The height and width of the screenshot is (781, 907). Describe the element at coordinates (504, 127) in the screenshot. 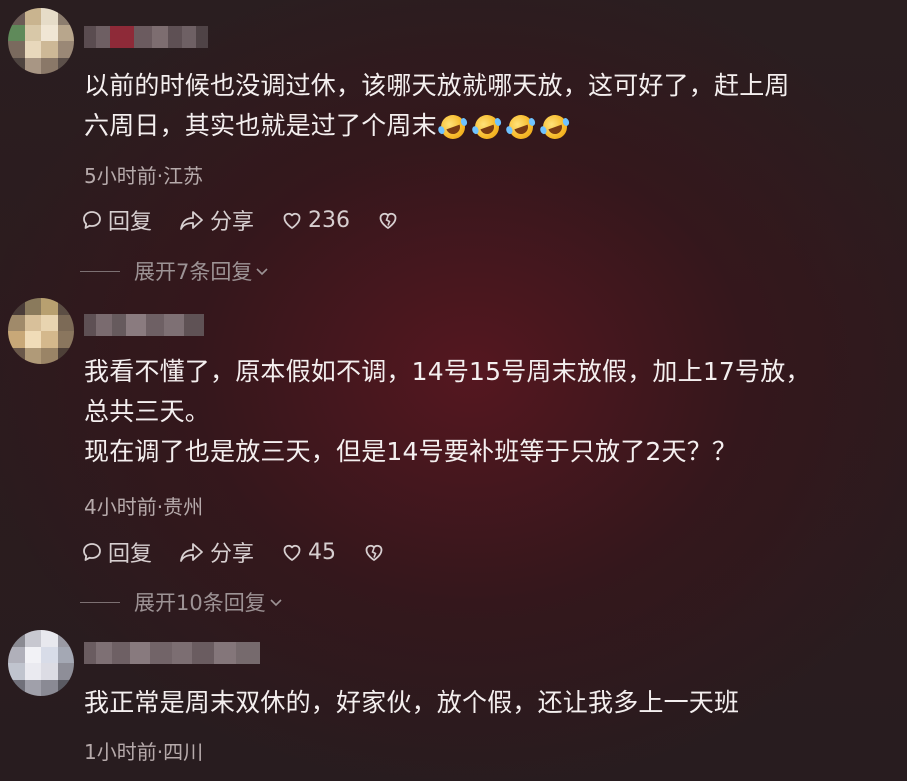

I see `emoji-group` at that location.